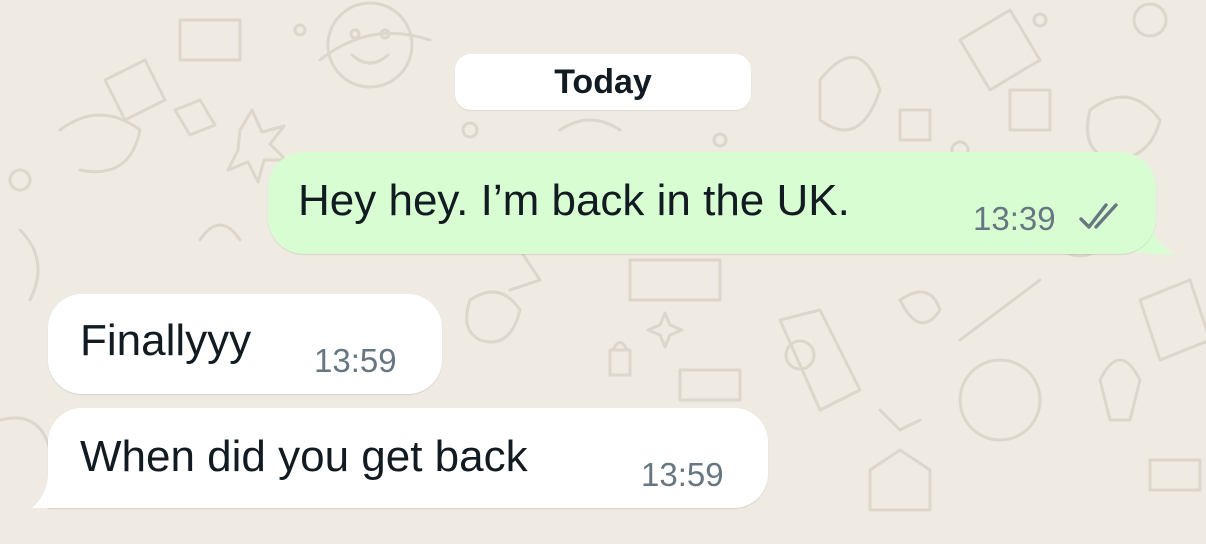 This screenshot has width=1206, height=544. What do you see at coordinates (304, 456) in the screenshot?
I see `message-text: When did you get back` at bounding box center [304, 456].